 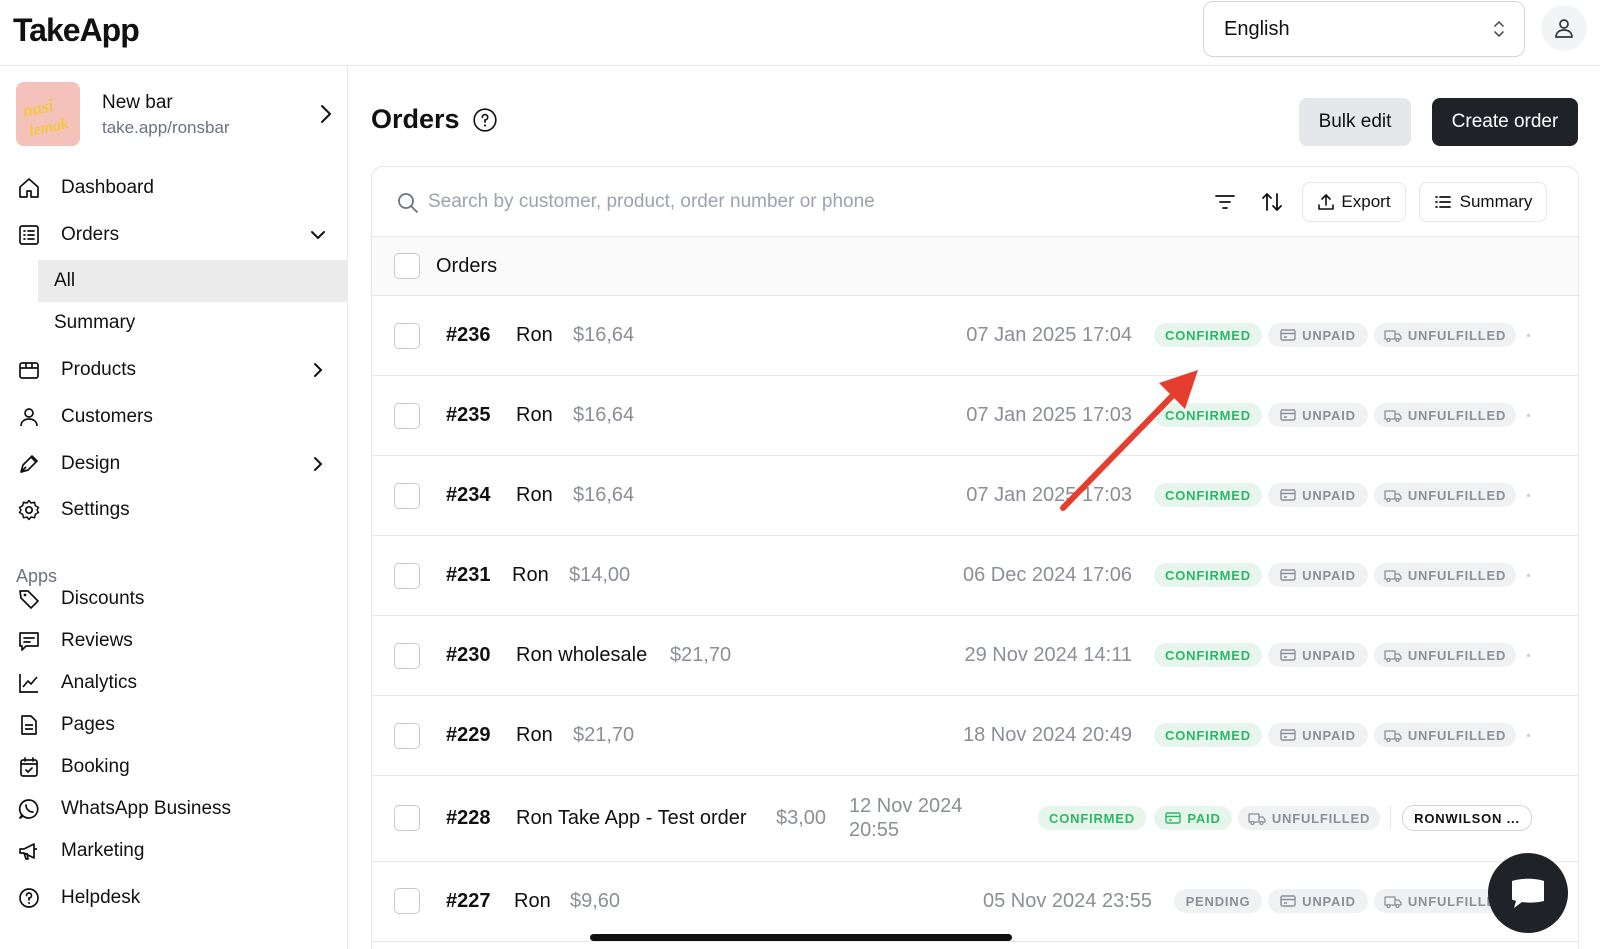 I want to click on order-price: $3,00, so click(x=801, y=818).